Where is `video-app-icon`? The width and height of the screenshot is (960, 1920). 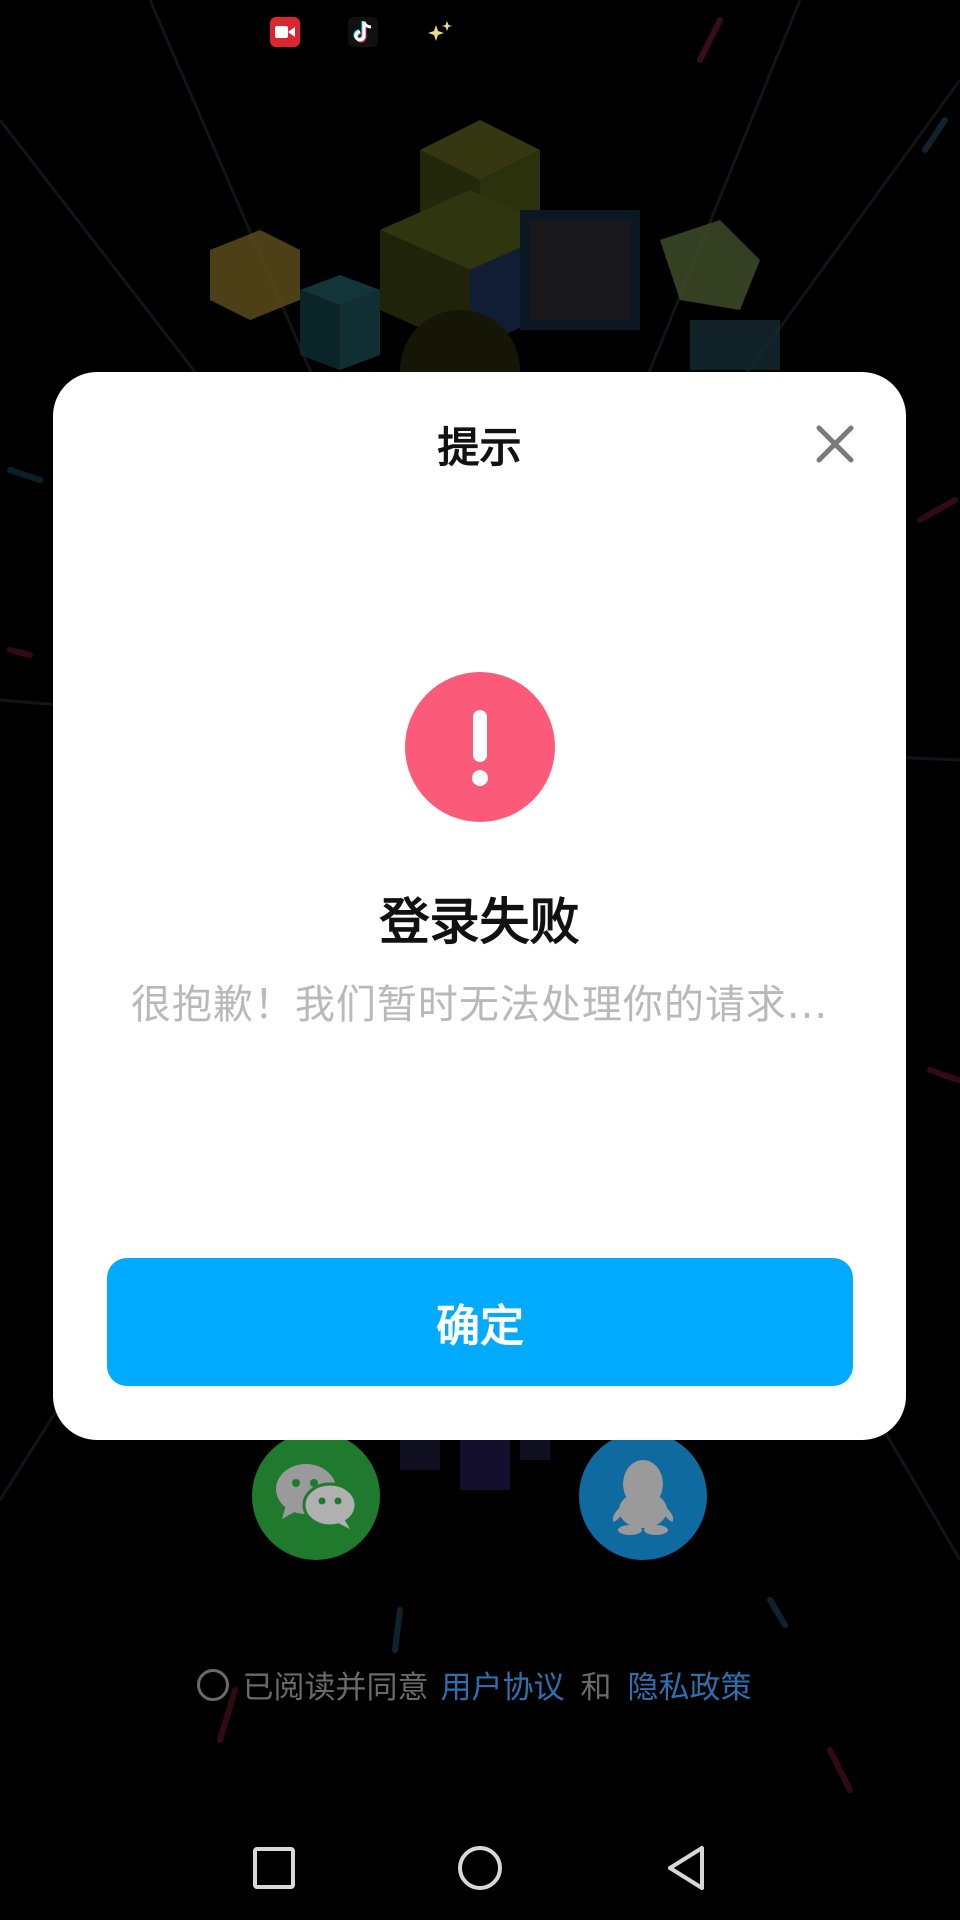 video-app-icon is located at coordinates (285, 32).